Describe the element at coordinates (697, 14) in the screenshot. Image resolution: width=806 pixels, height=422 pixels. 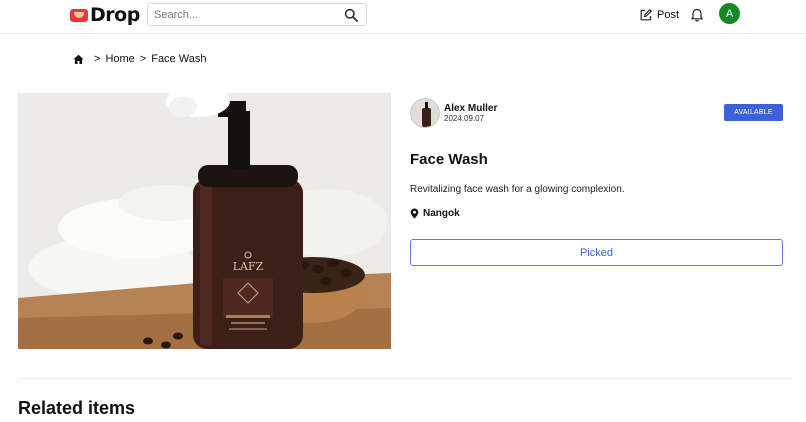
I see `bell-icon` at that location.